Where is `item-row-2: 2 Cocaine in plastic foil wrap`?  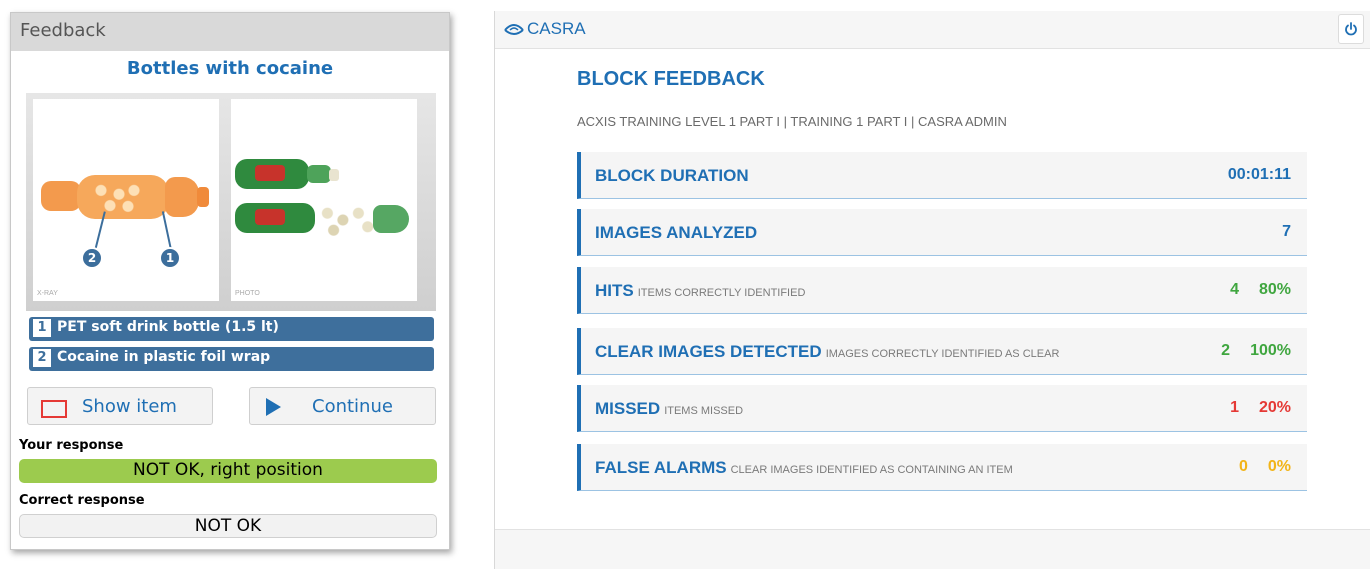 item-row-2: 2 Cocaine in plastic foil wrap is located at coordinates (231, 359).